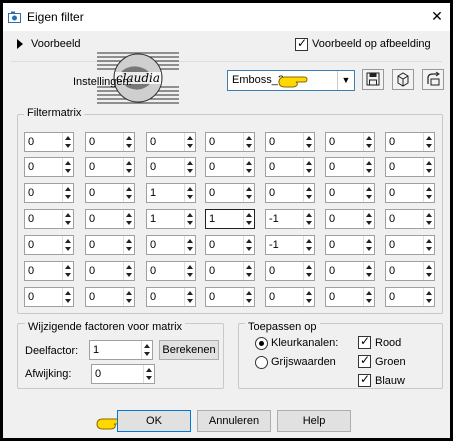 The height and width of the screenshot is (441, 453). Describe the element at coordinates (364, 341) in the screenshot. I see `red-channel-checkbox` at that location.